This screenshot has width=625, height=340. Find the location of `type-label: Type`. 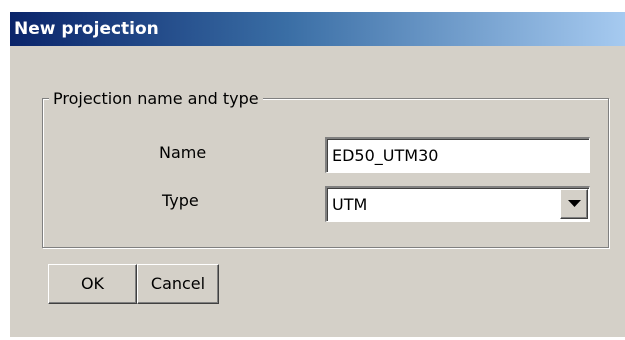

type-label: Type is located at coordinates (180, 200).